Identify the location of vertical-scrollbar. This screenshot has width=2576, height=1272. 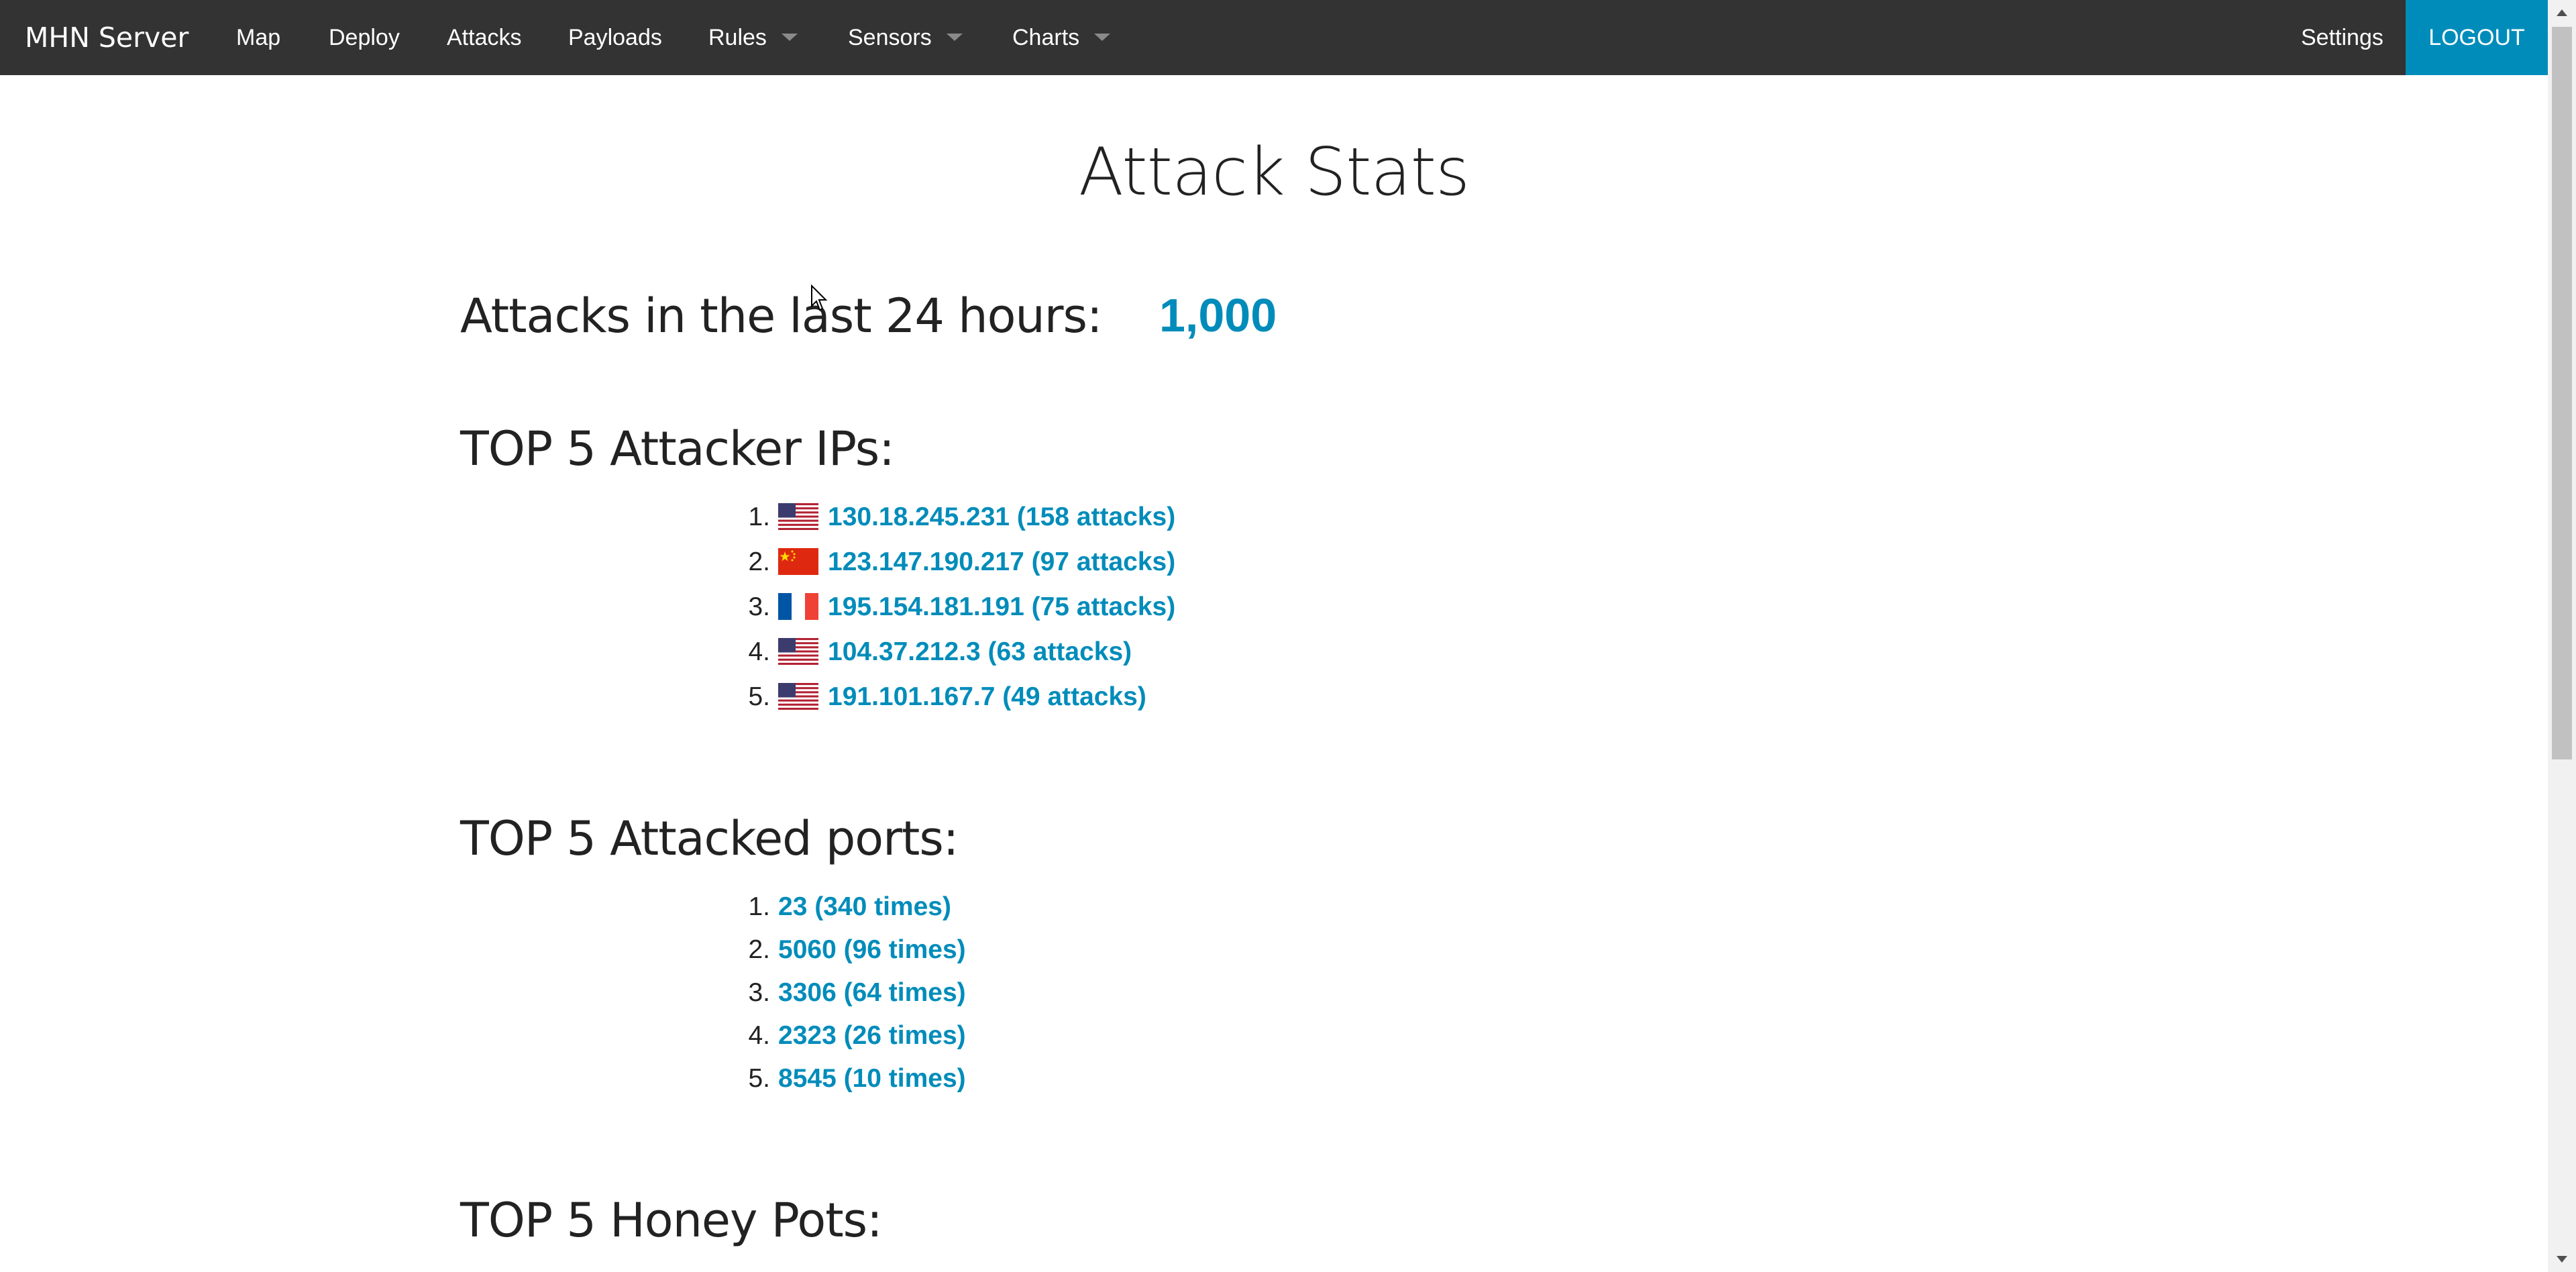
(2562, 636).